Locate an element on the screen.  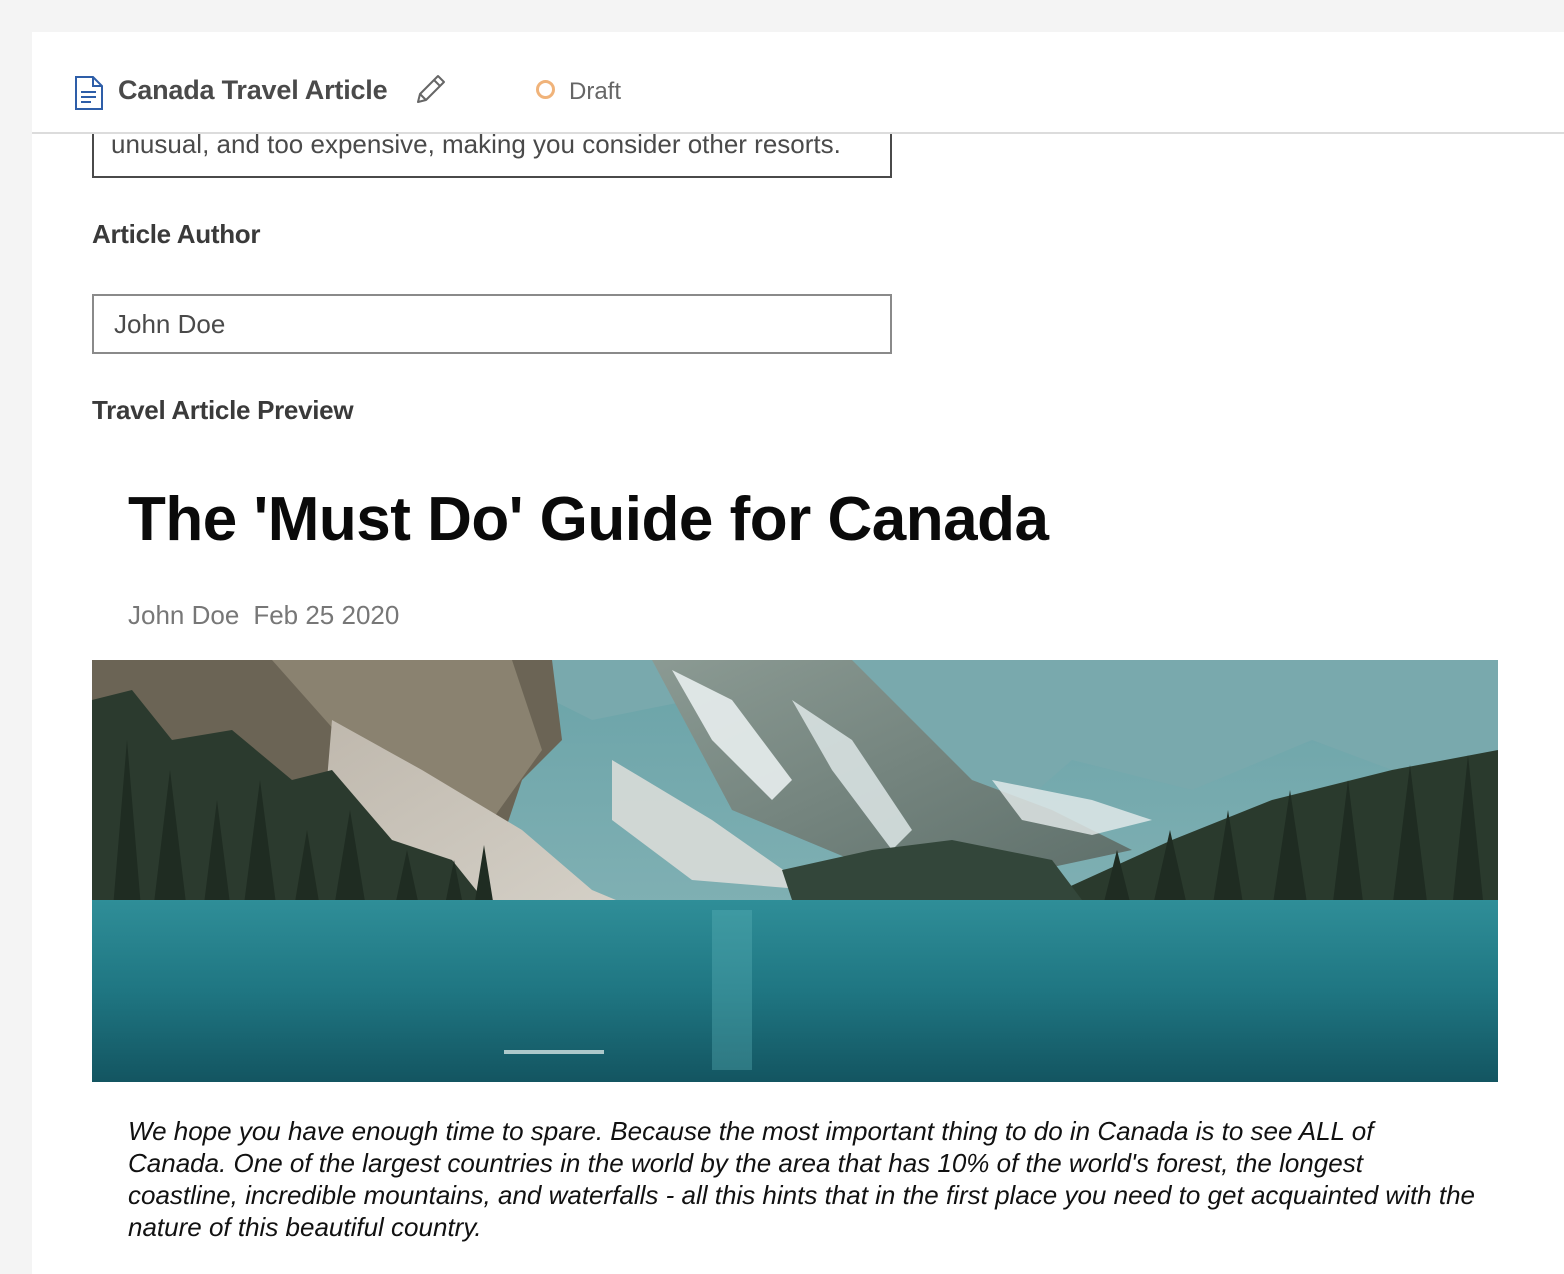
document-header: Canada Travel Article Draft is located at coordinates (798, 83).